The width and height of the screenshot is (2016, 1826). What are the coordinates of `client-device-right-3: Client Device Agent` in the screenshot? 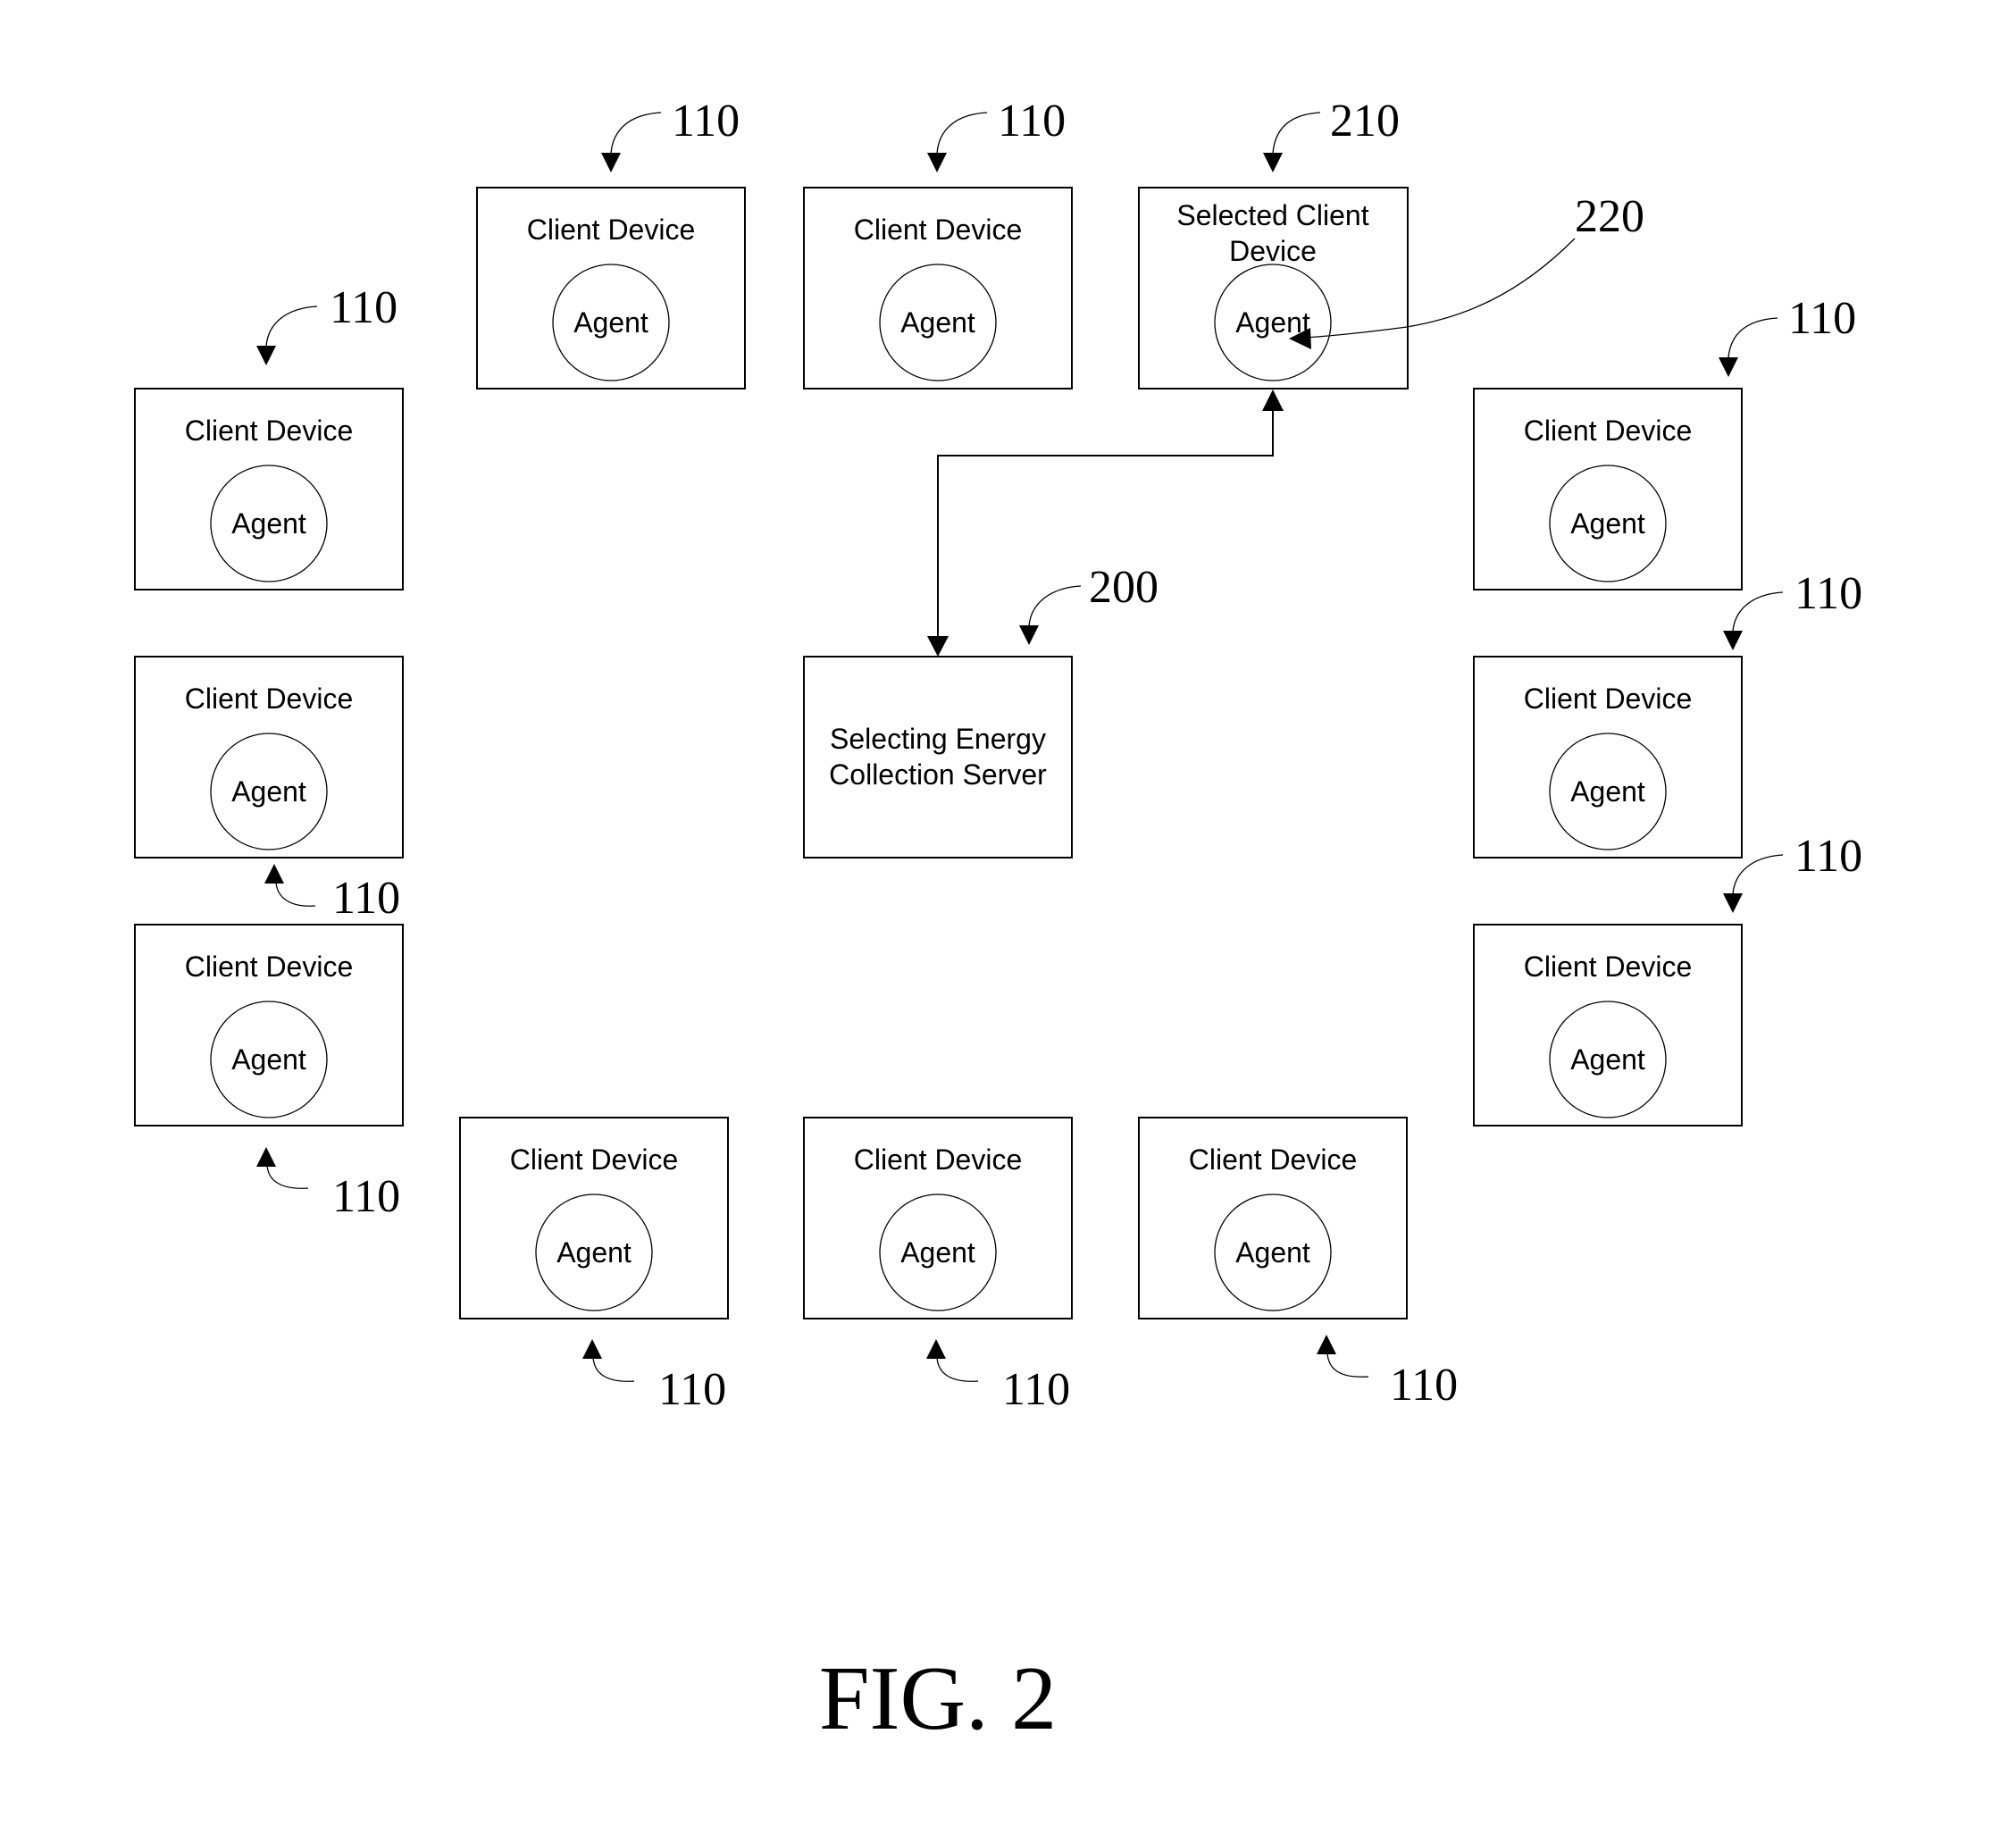 It's located at (1608, 1025).